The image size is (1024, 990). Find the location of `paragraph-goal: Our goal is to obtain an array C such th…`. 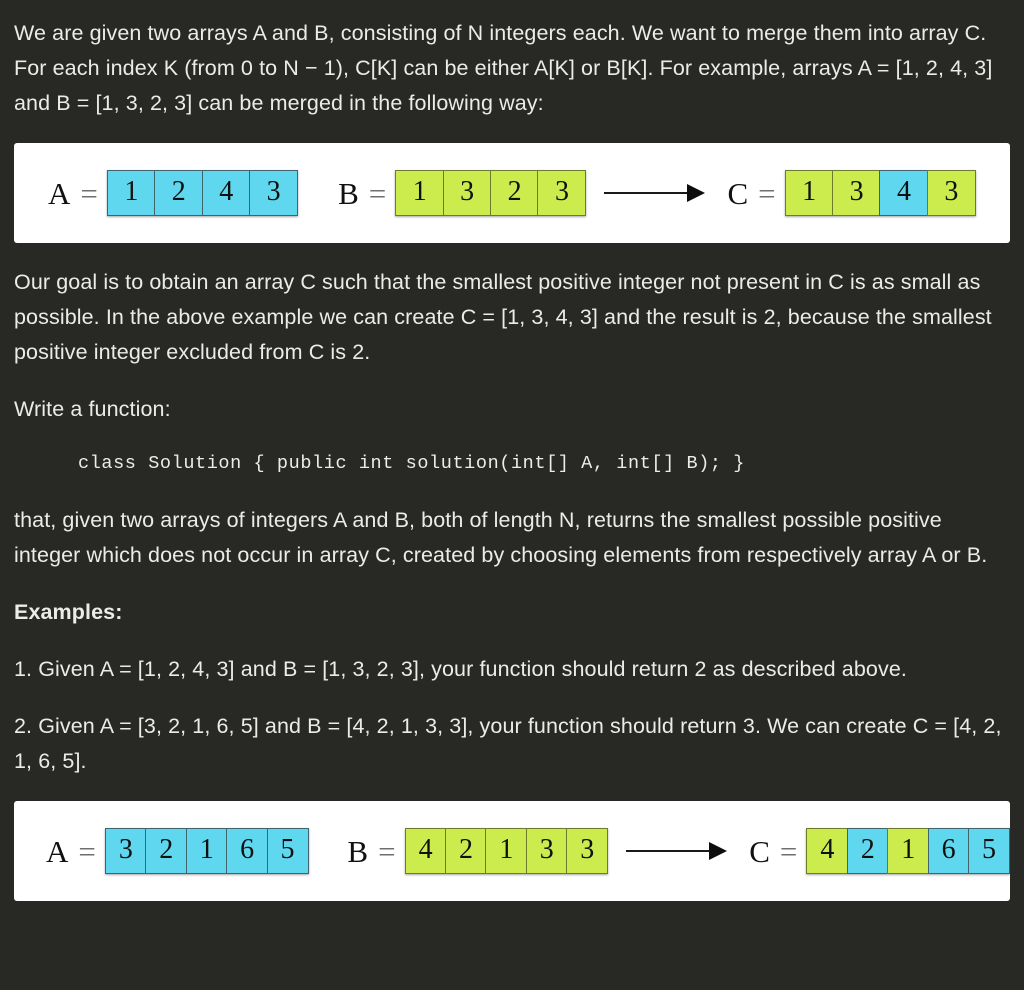

paragraph-goal: Our goal is to obtain an array C such th… is located at coordinates (503, 317).